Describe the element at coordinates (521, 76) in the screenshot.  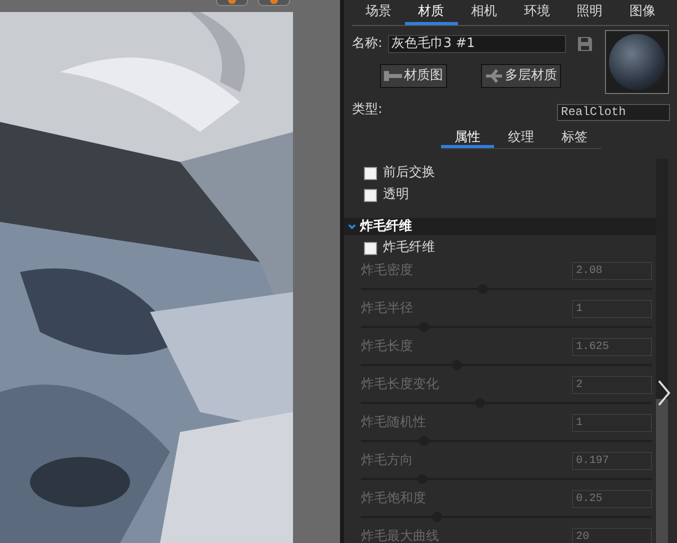
I see `multilayer-button: 多层材质` at that location.